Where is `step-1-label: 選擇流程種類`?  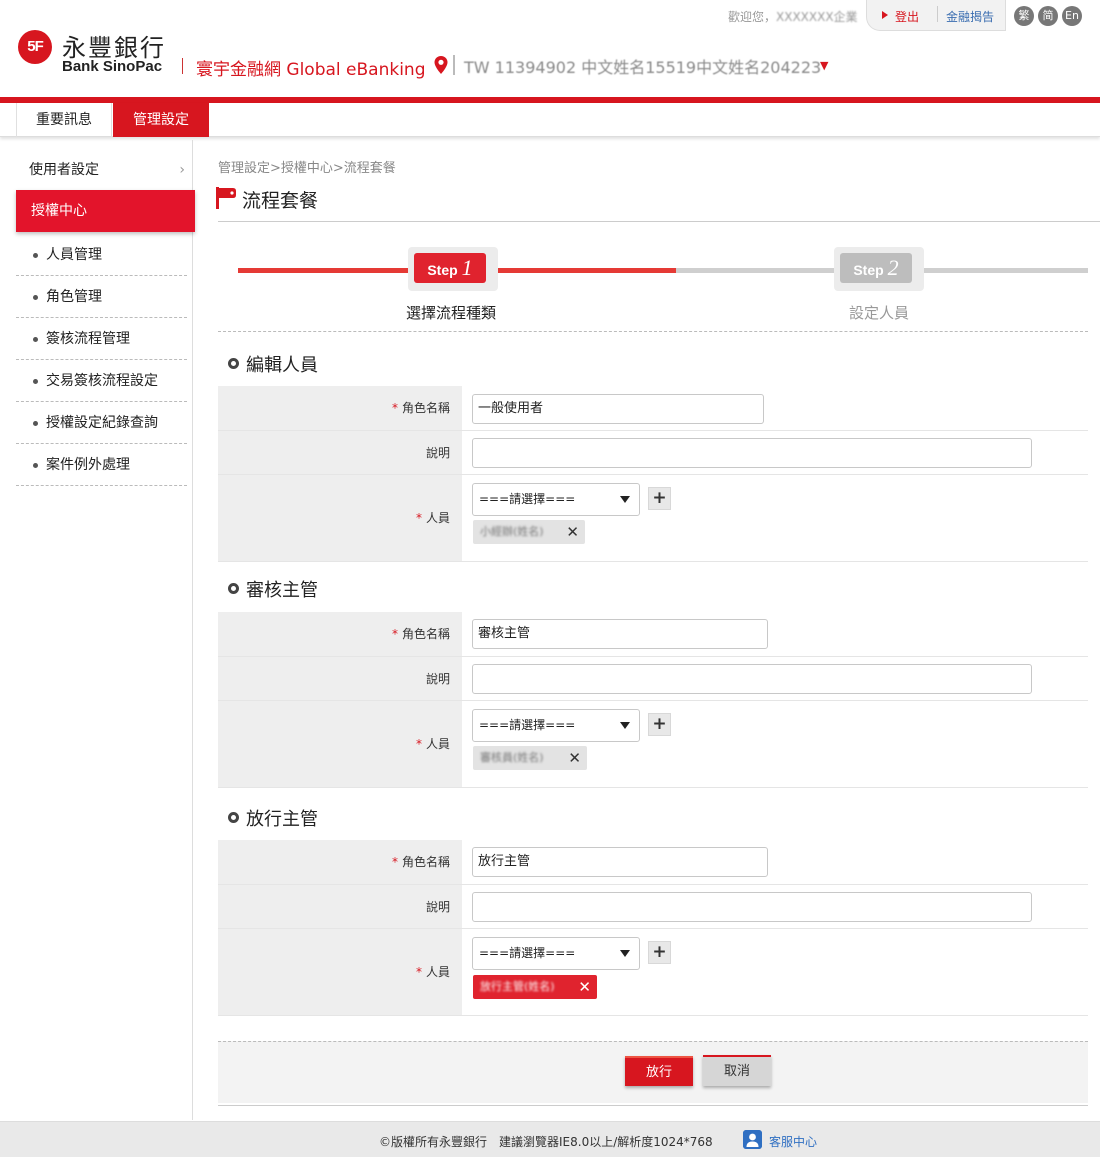 step-1-label: 選擇流程種類 is located at coordinates (450, 313).